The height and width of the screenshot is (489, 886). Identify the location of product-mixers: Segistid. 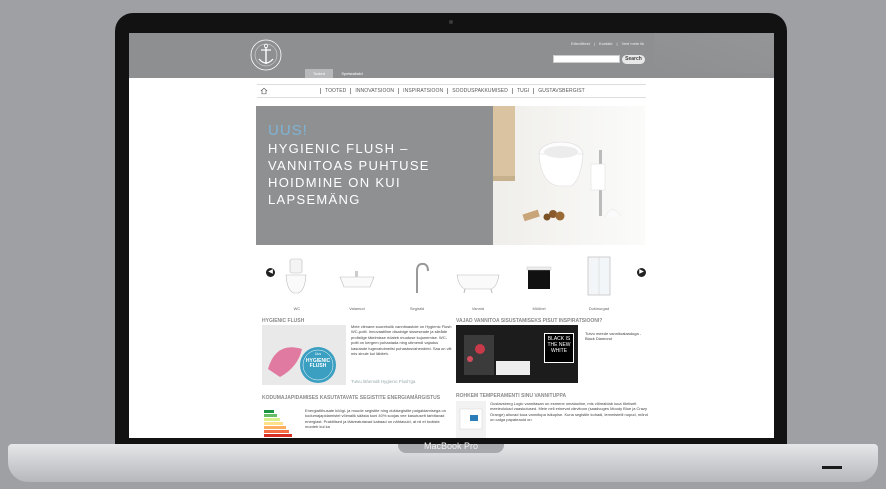
(417, 285).